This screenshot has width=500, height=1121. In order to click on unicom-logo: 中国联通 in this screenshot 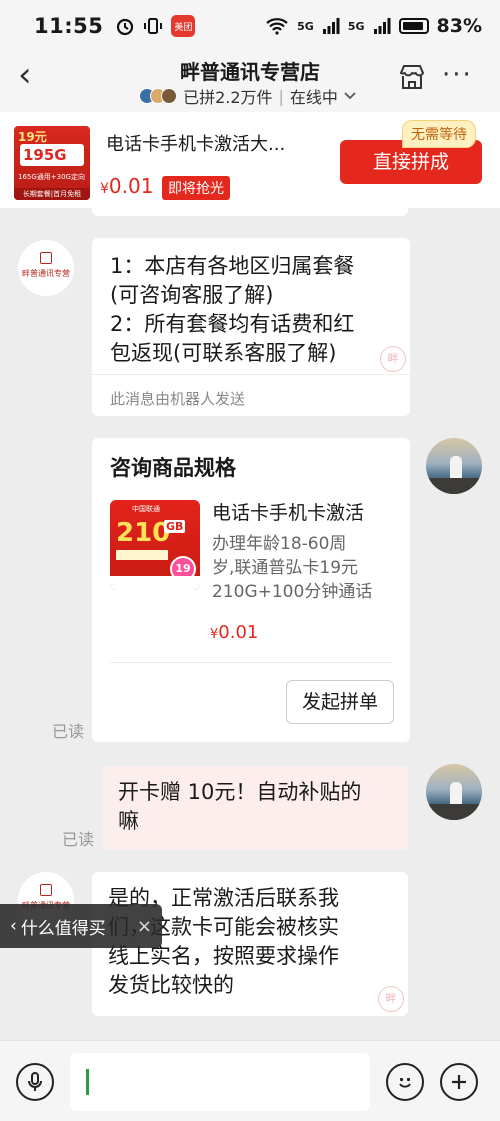, I will do `click(146, 509)`.